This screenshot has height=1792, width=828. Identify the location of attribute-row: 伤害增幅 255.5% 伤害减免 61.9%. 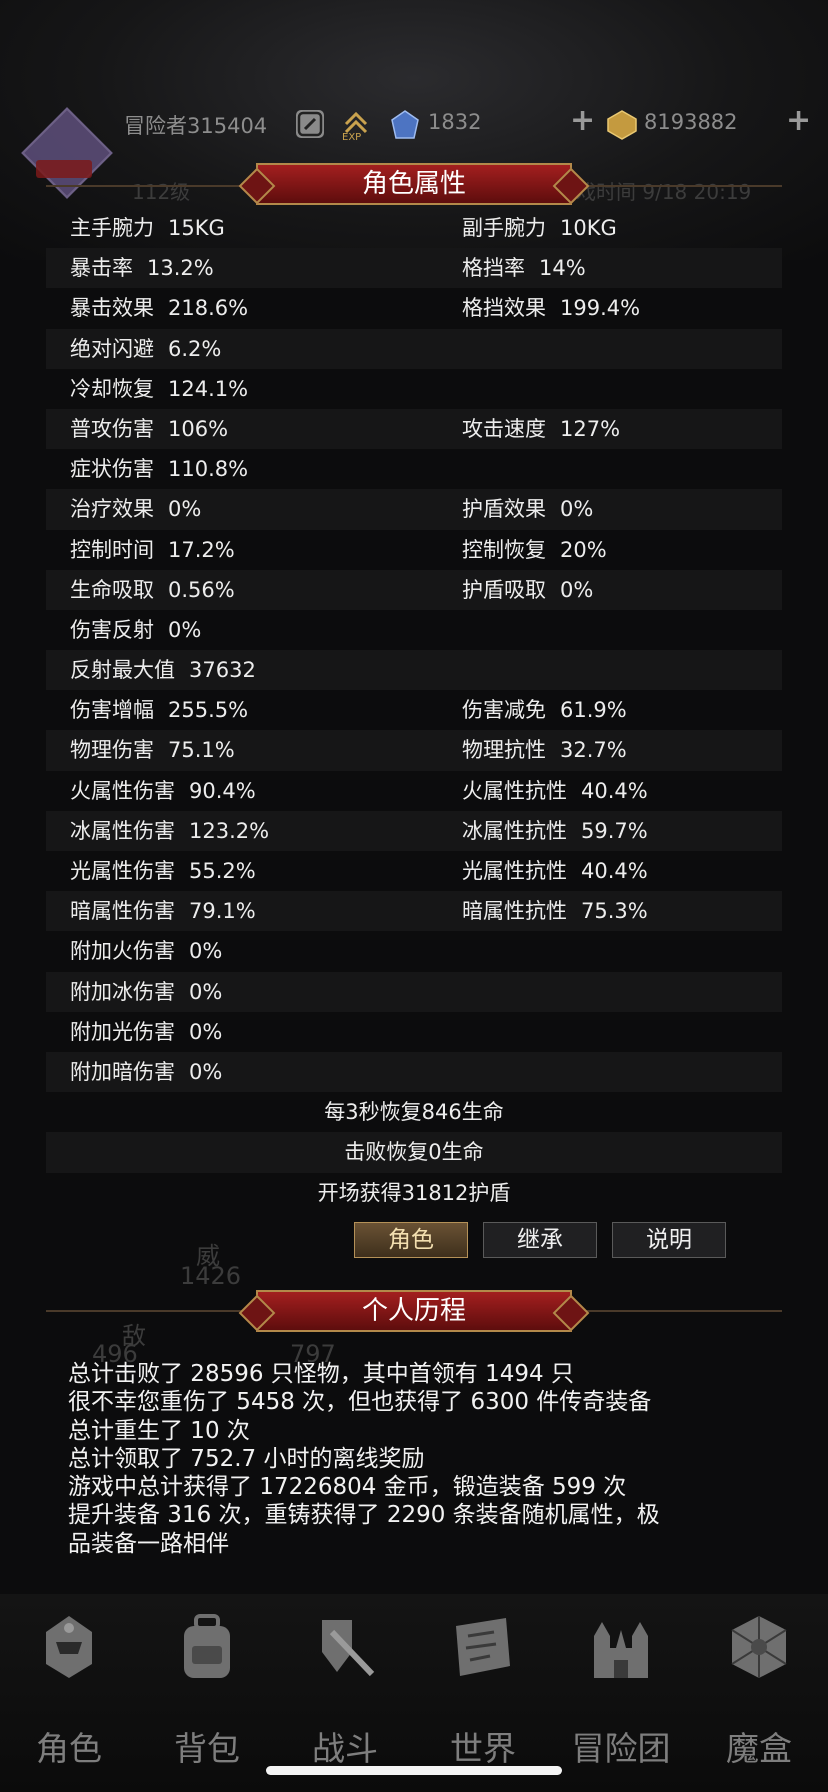
(414, 710).